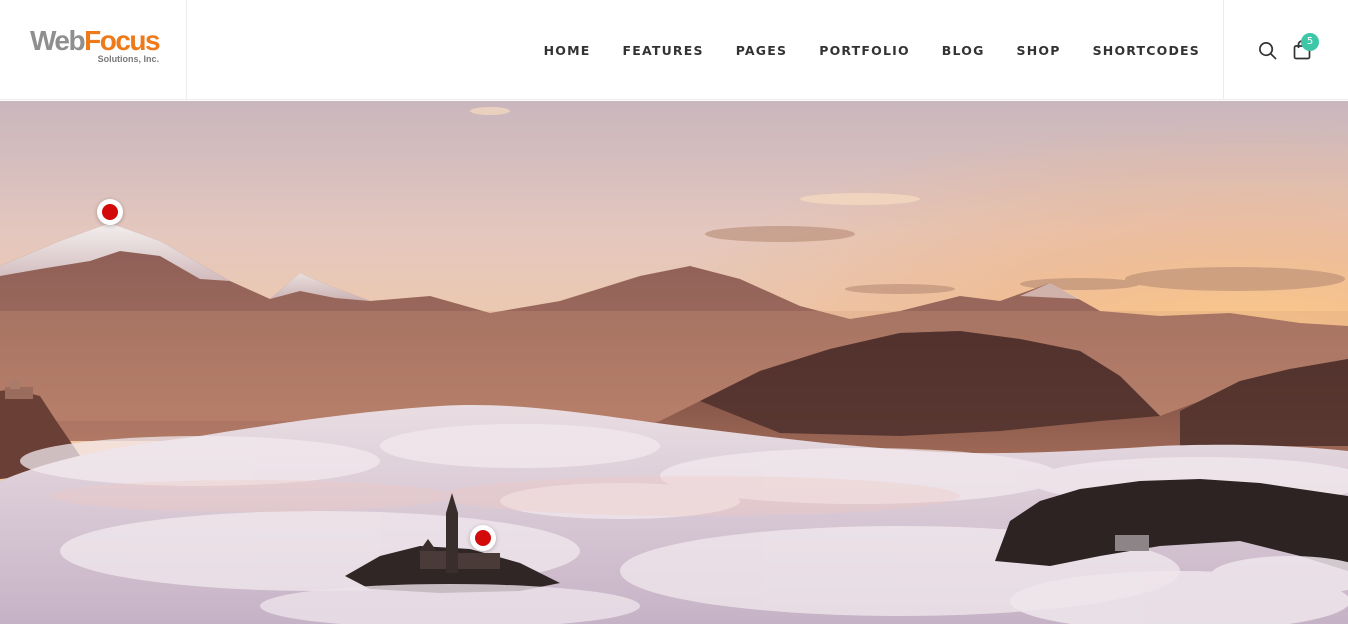 This screenshot has height=624, width=1348. Describe the element at coordinates (963, 50) in the screenshot. I see `nav-blog: BLOG` at that location.